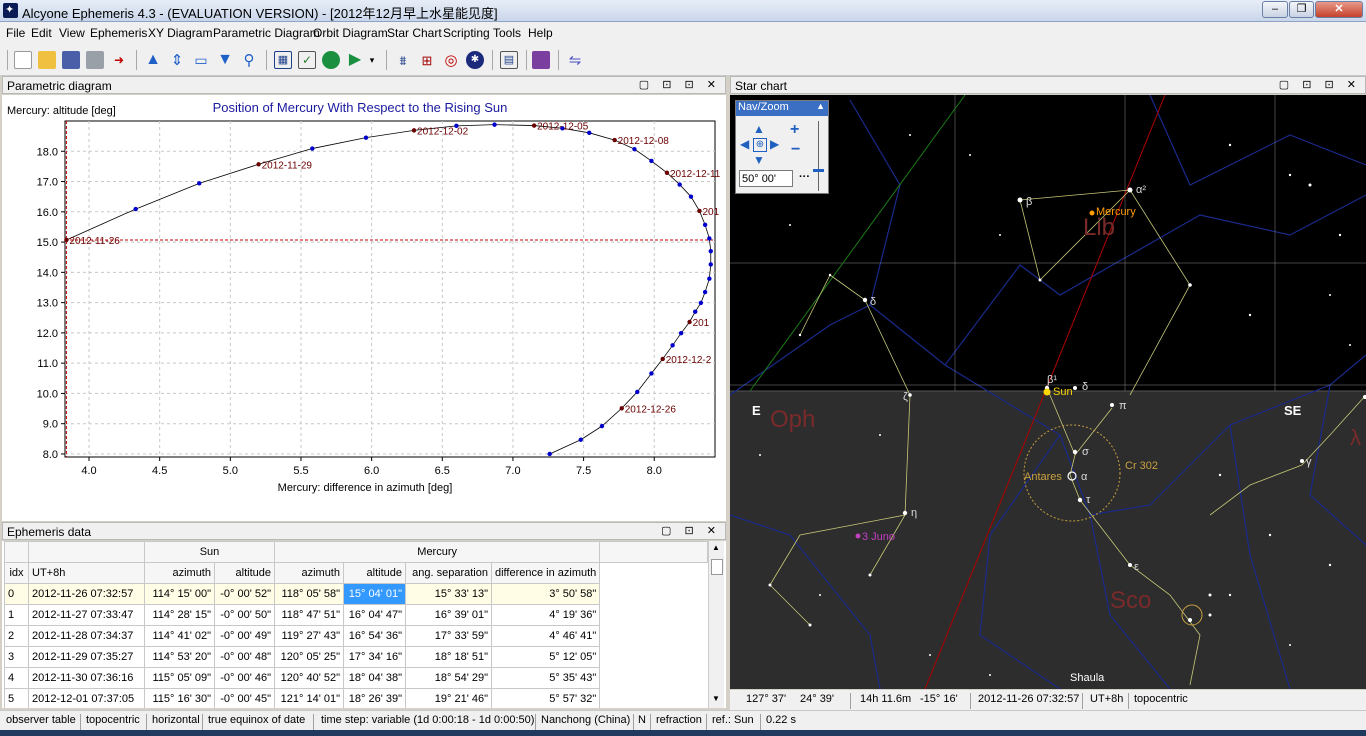 The height and width of the screenshot is (736, 1366). Describe the element at coordinates (545, 573) in the screenshot. I see `column-header: difference in azimuth` at that location.